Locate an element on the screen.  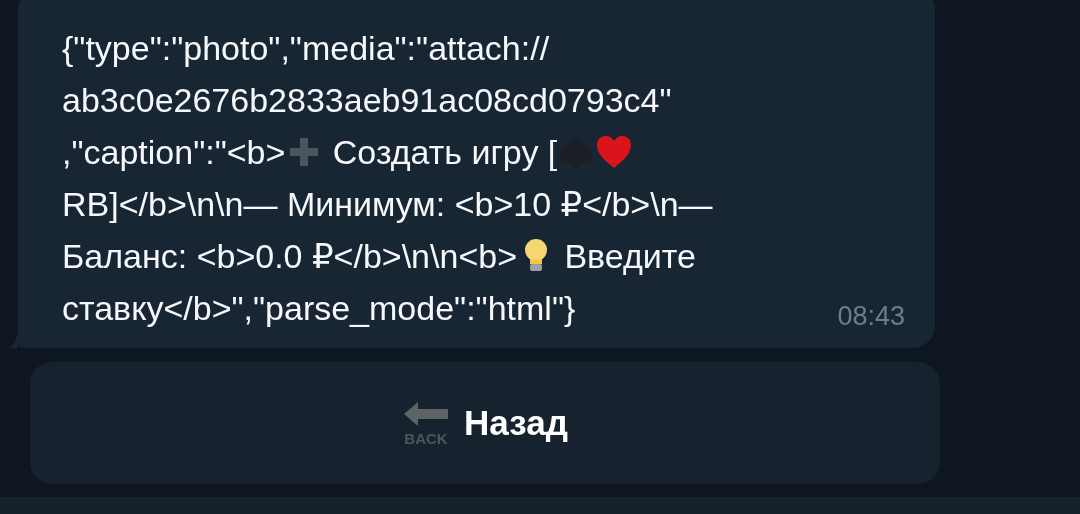
message-text: ab3c0e2676b2833aeb91ac08cd0793c4" is located at coordinates (367, 100).